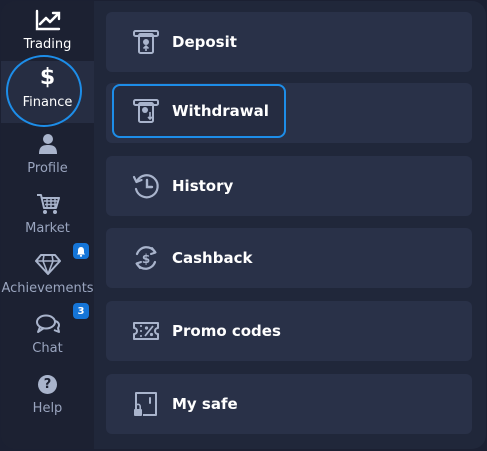 The image size is (487, 451). Describe the element at coordinates (289, 404) in the screenshot. I see `menu-item-my-safe: My safe` at that location.